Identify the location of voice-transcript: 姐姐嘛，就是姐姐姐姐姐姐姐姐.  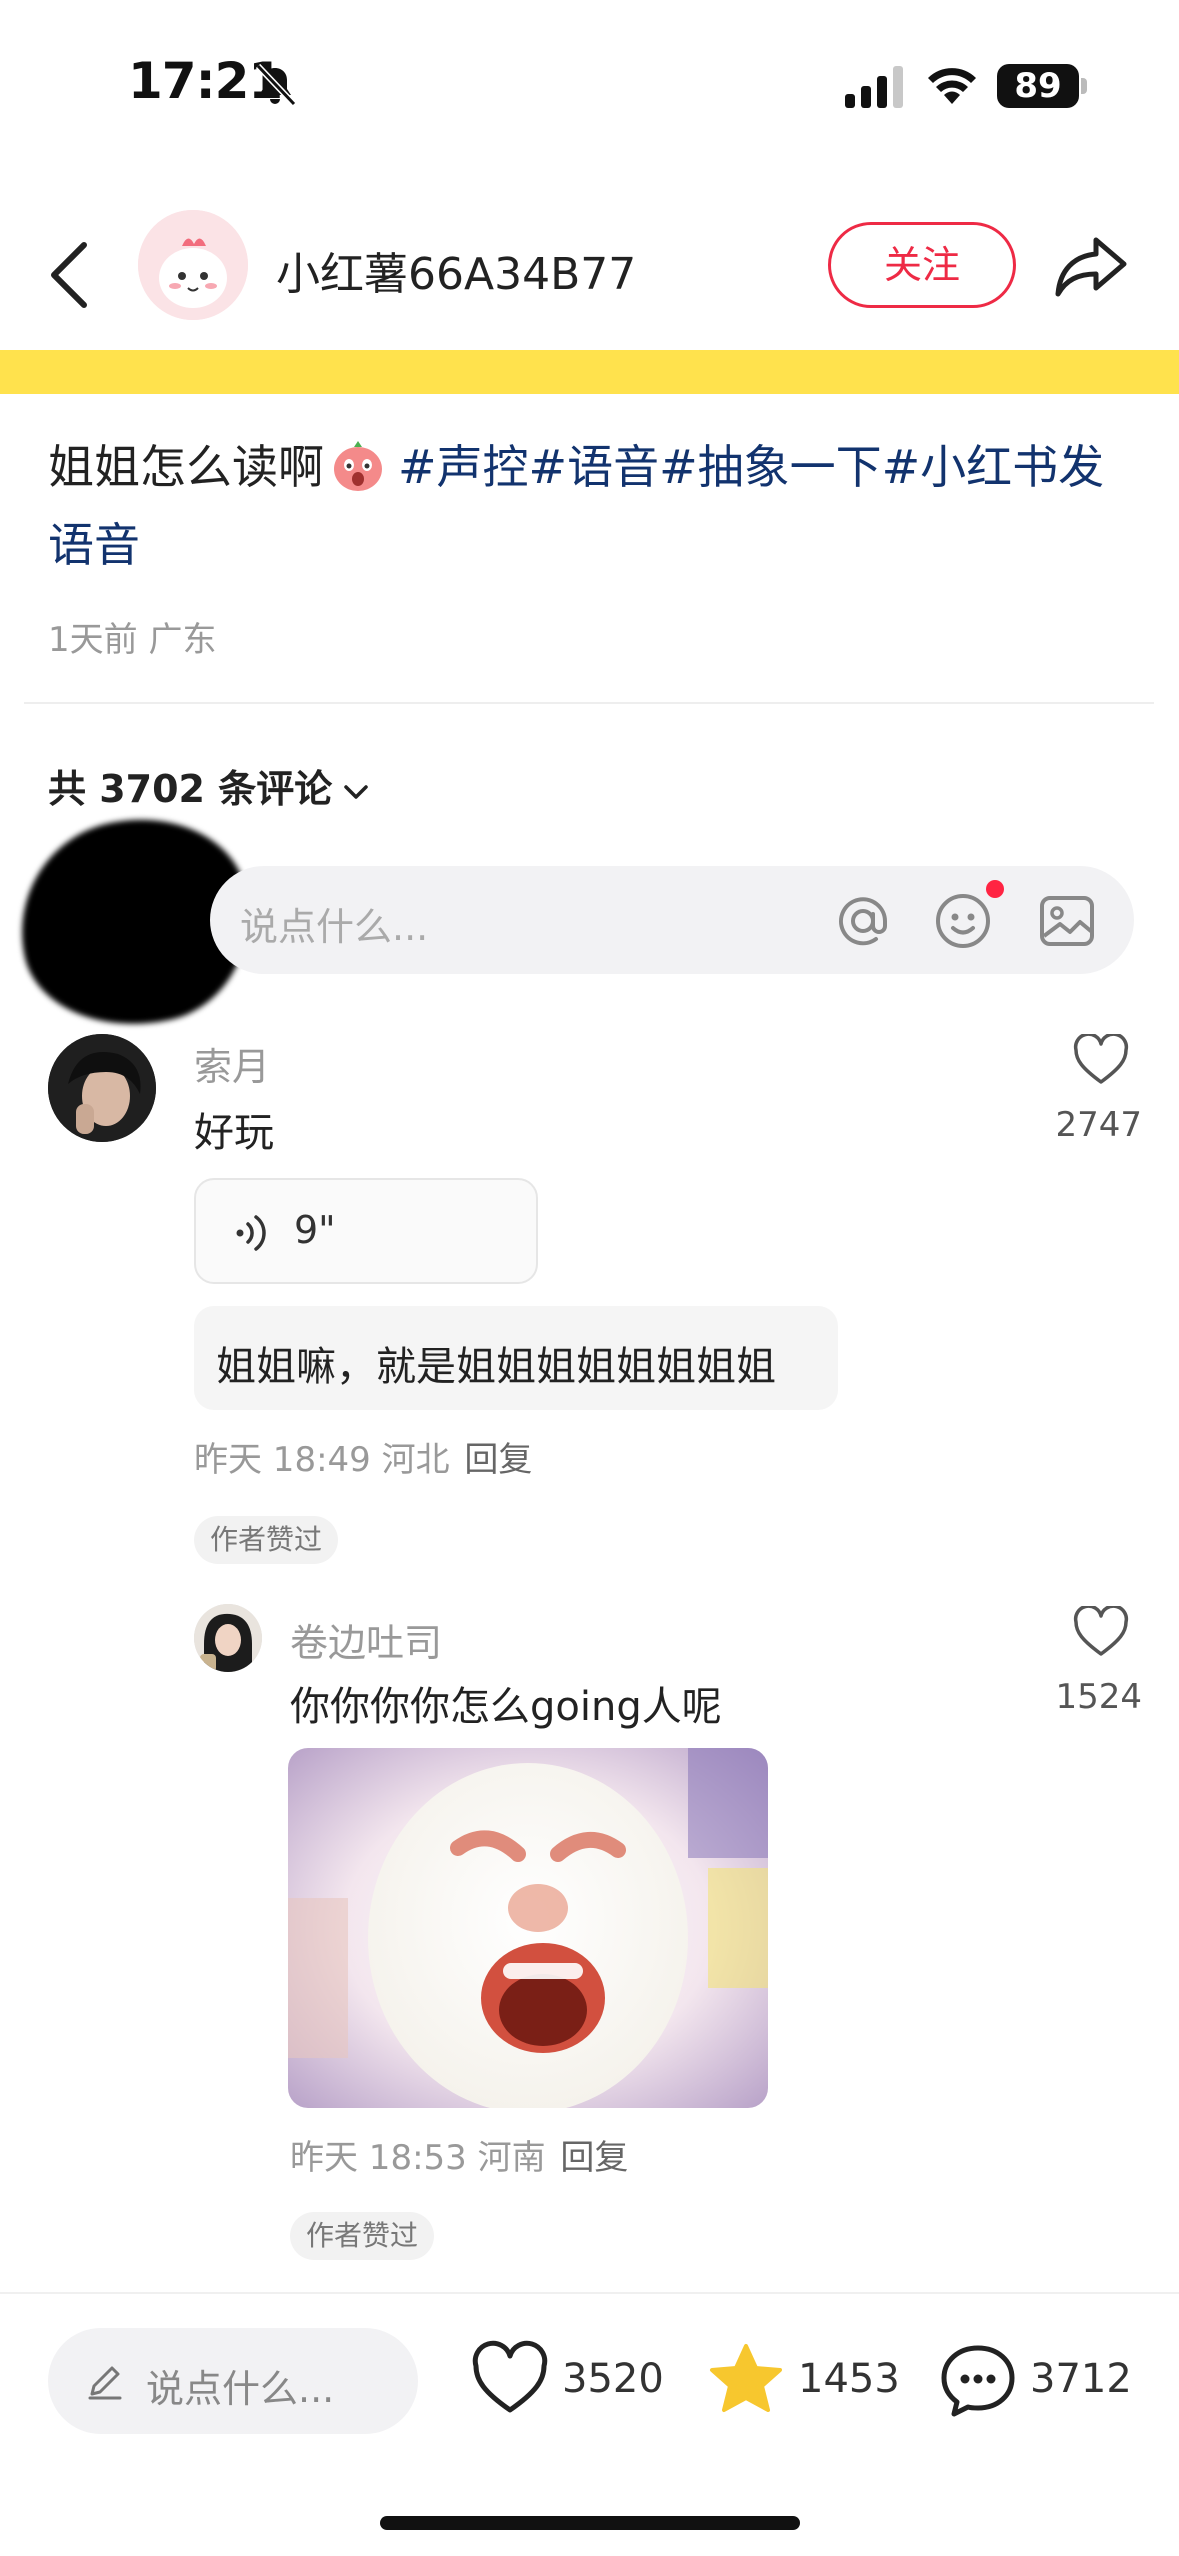
(516, 1358).